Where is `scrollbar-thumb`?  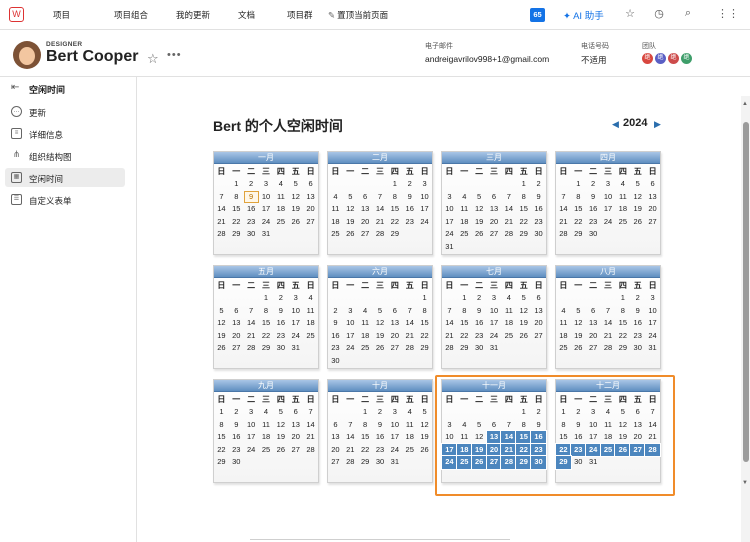 scrollbar-thumb is located at coordinates (746, 292).